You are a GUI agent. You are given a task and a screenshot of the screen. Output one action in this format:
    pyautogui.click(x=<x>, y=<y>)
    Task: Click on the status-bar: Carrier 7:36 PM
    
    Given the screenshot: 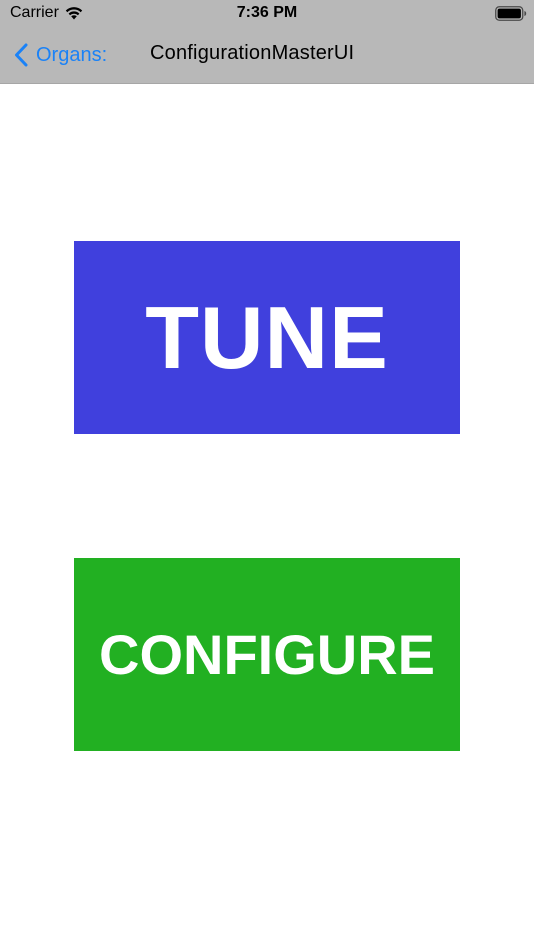 What is the action you would take?
    pyautogui.click(x=267, y=14)
    